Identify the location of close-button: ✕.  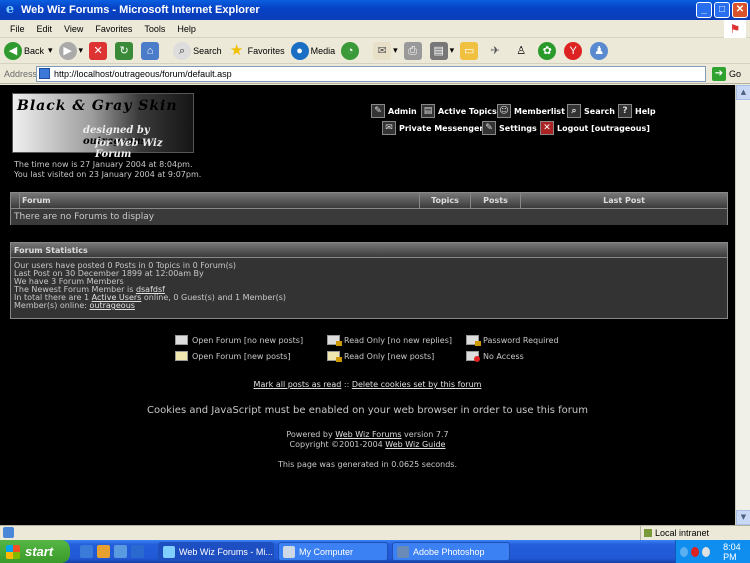
(740, 10).